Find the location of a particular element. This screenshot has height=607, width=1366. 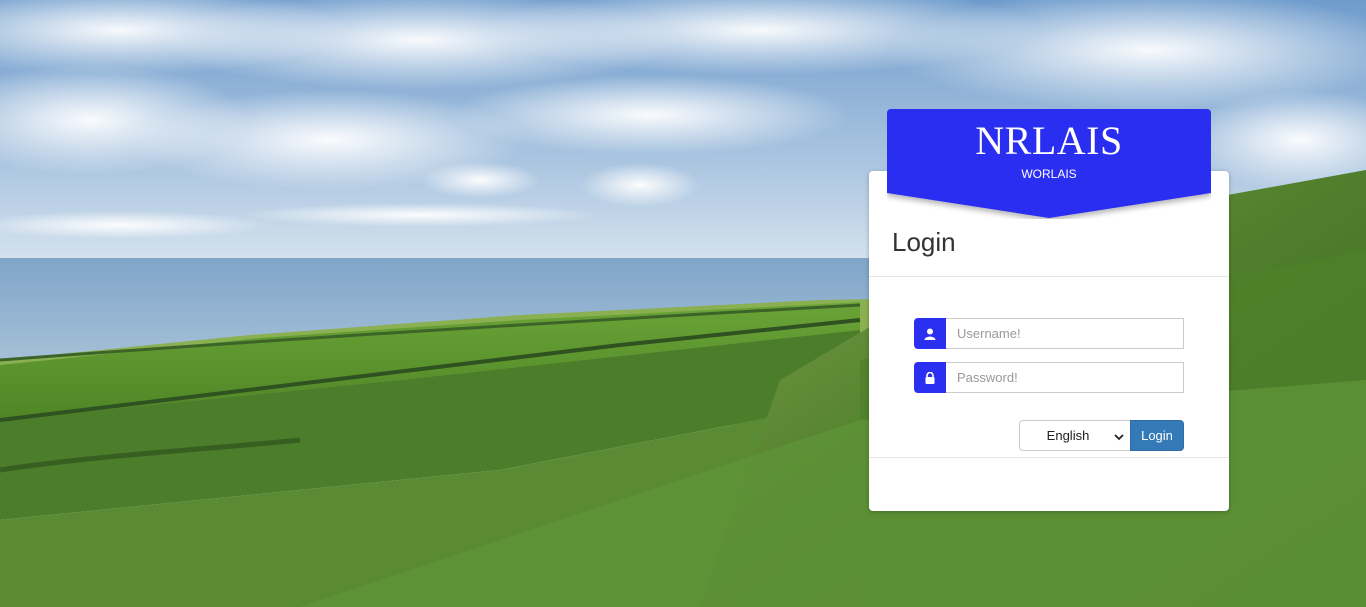

language-select: English is located at coordinates (1075, 435).